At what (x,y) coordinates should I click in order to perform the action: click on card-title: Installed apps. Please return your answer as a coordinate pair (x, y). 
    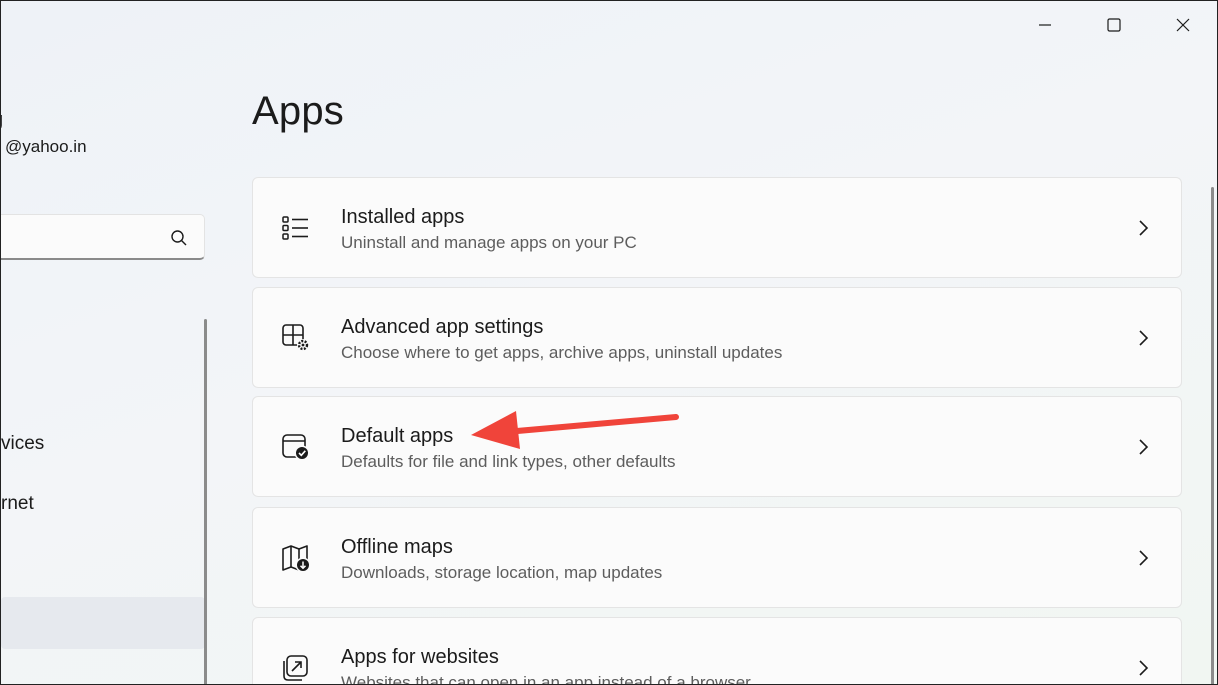
    Looking at the image, I should click on (403, 217).